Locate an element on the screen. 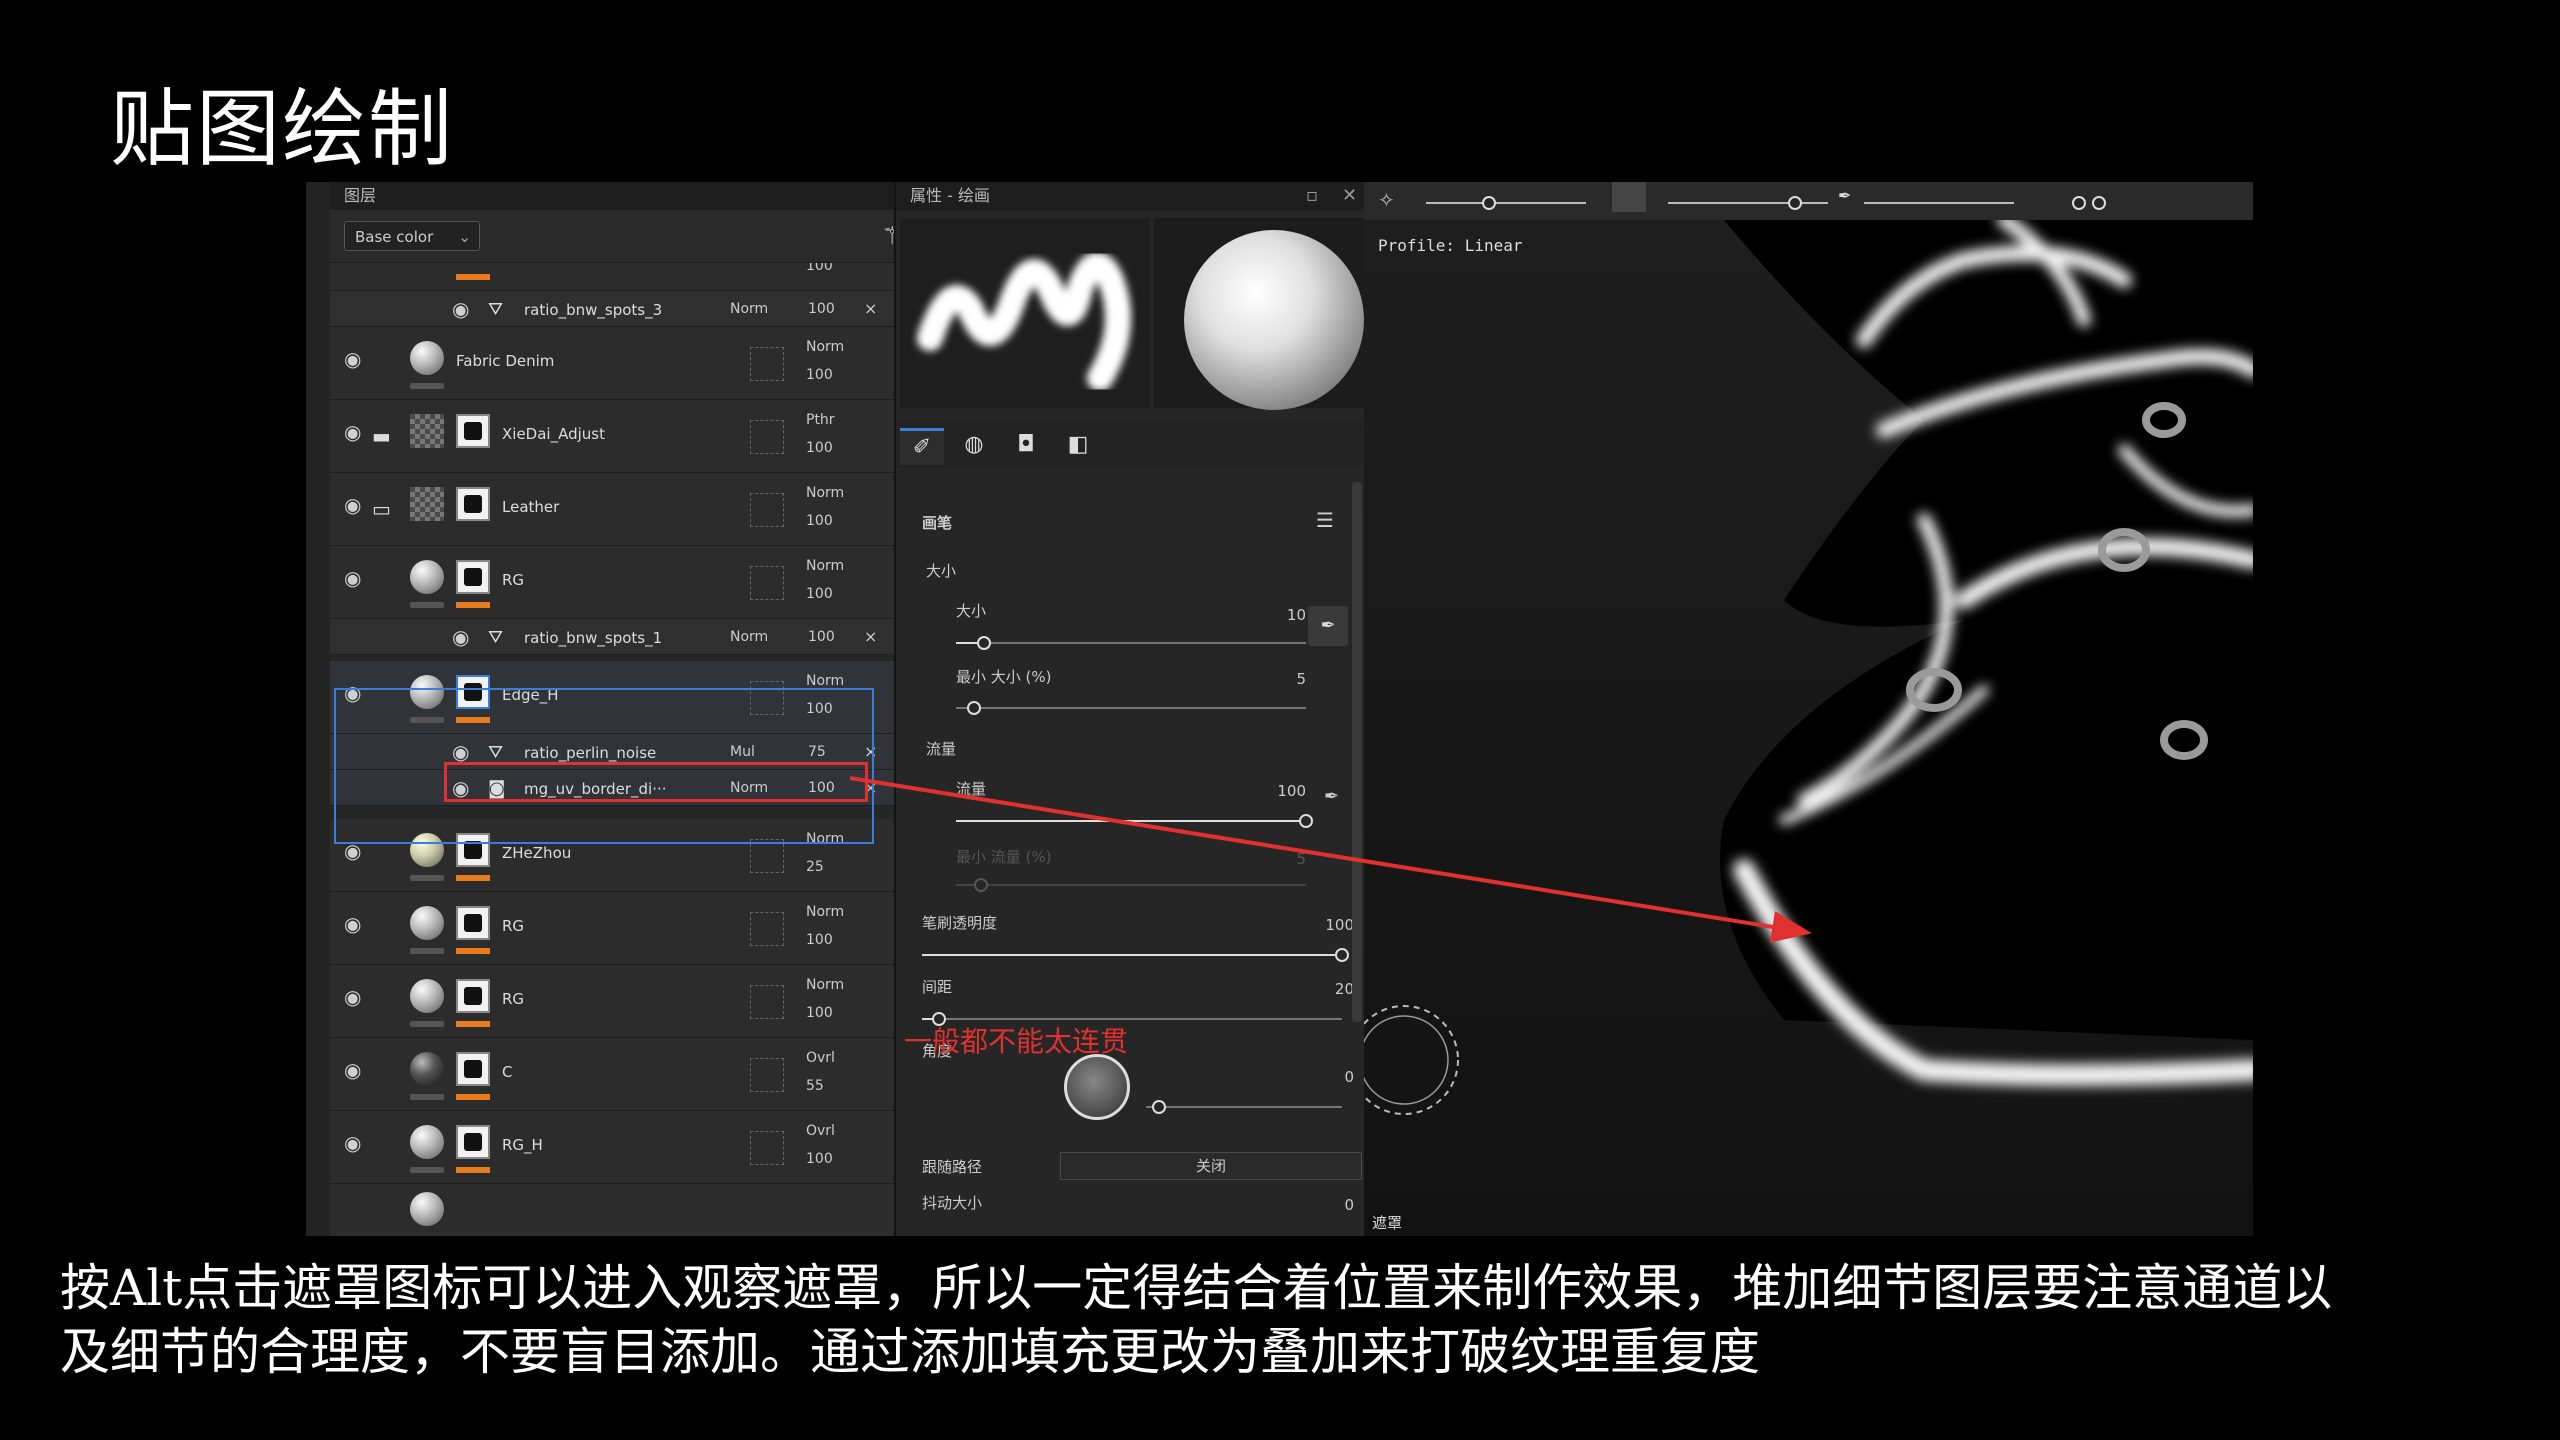 Image resolution: width=2560 pixels, height=1440 pixels. annotation-arrow is located at coordinates (1330, 859).